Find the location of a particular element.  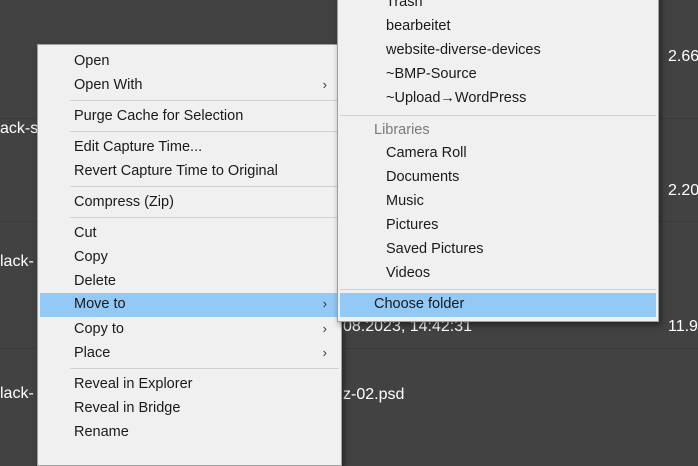

menu-item-purge-cache: Purge Cache for Selection is located at coordinates (189, 117).